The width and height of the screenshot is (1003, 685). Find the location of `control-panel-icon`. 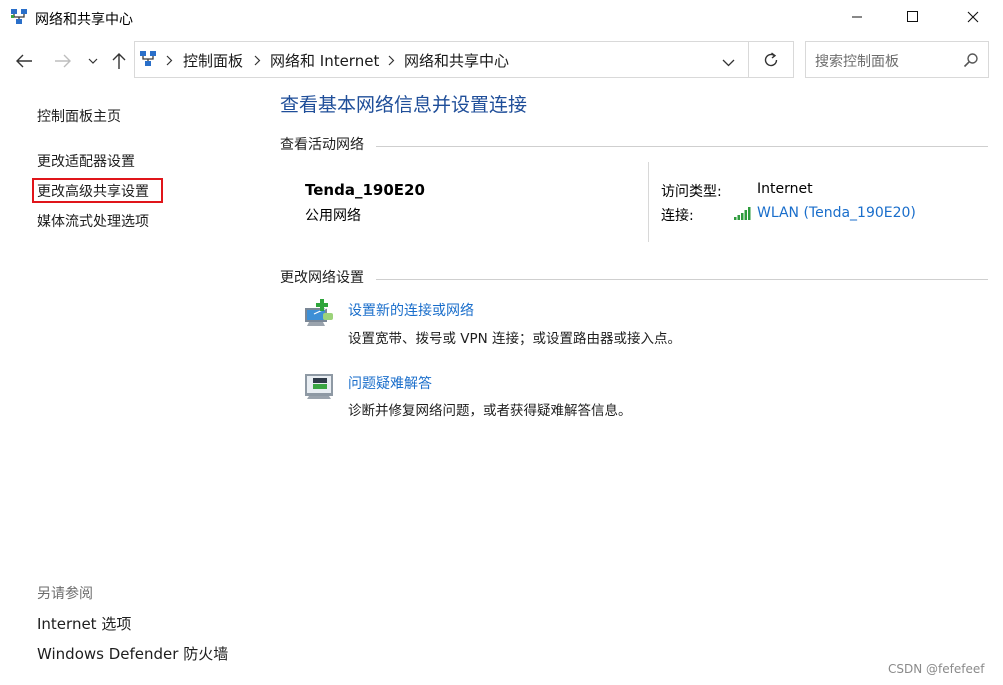

control-panel-icon is located at coordinates (148, 59).